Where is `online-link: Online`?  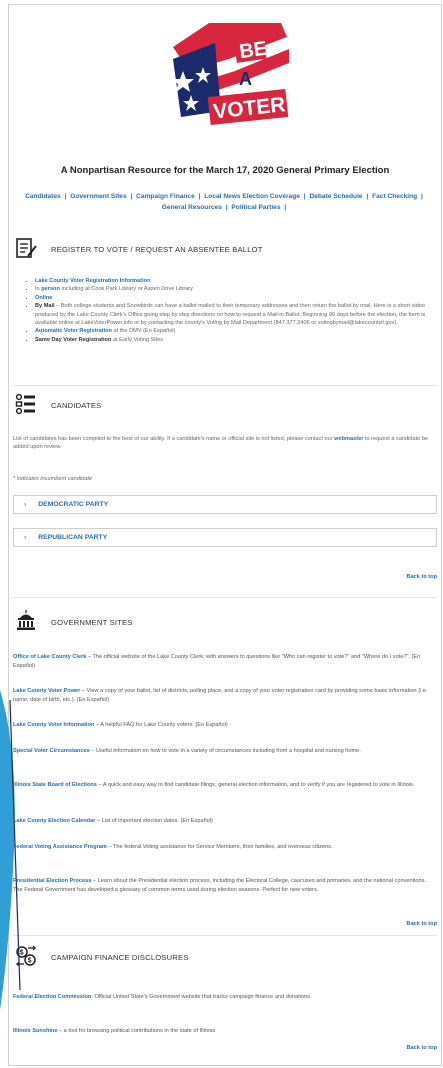 online-link: Online is located at coordinates (43, 298).